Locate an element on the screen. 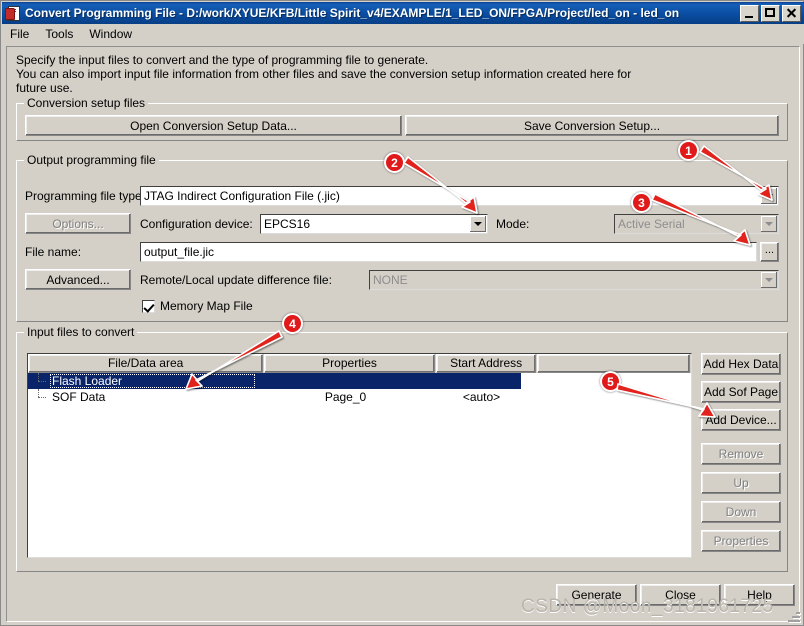  column-header-file-data-area: File/Data area is located at coordinates (146, 363).